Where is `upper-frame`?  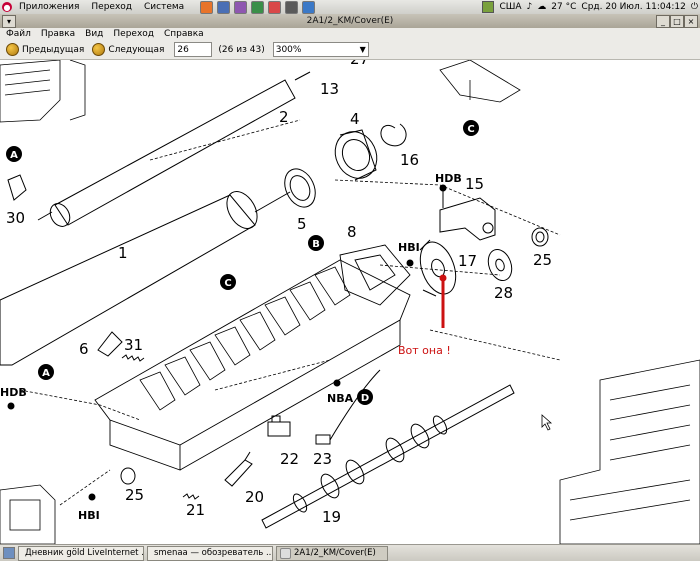
upper-frame is located at coordinates (43, 91).